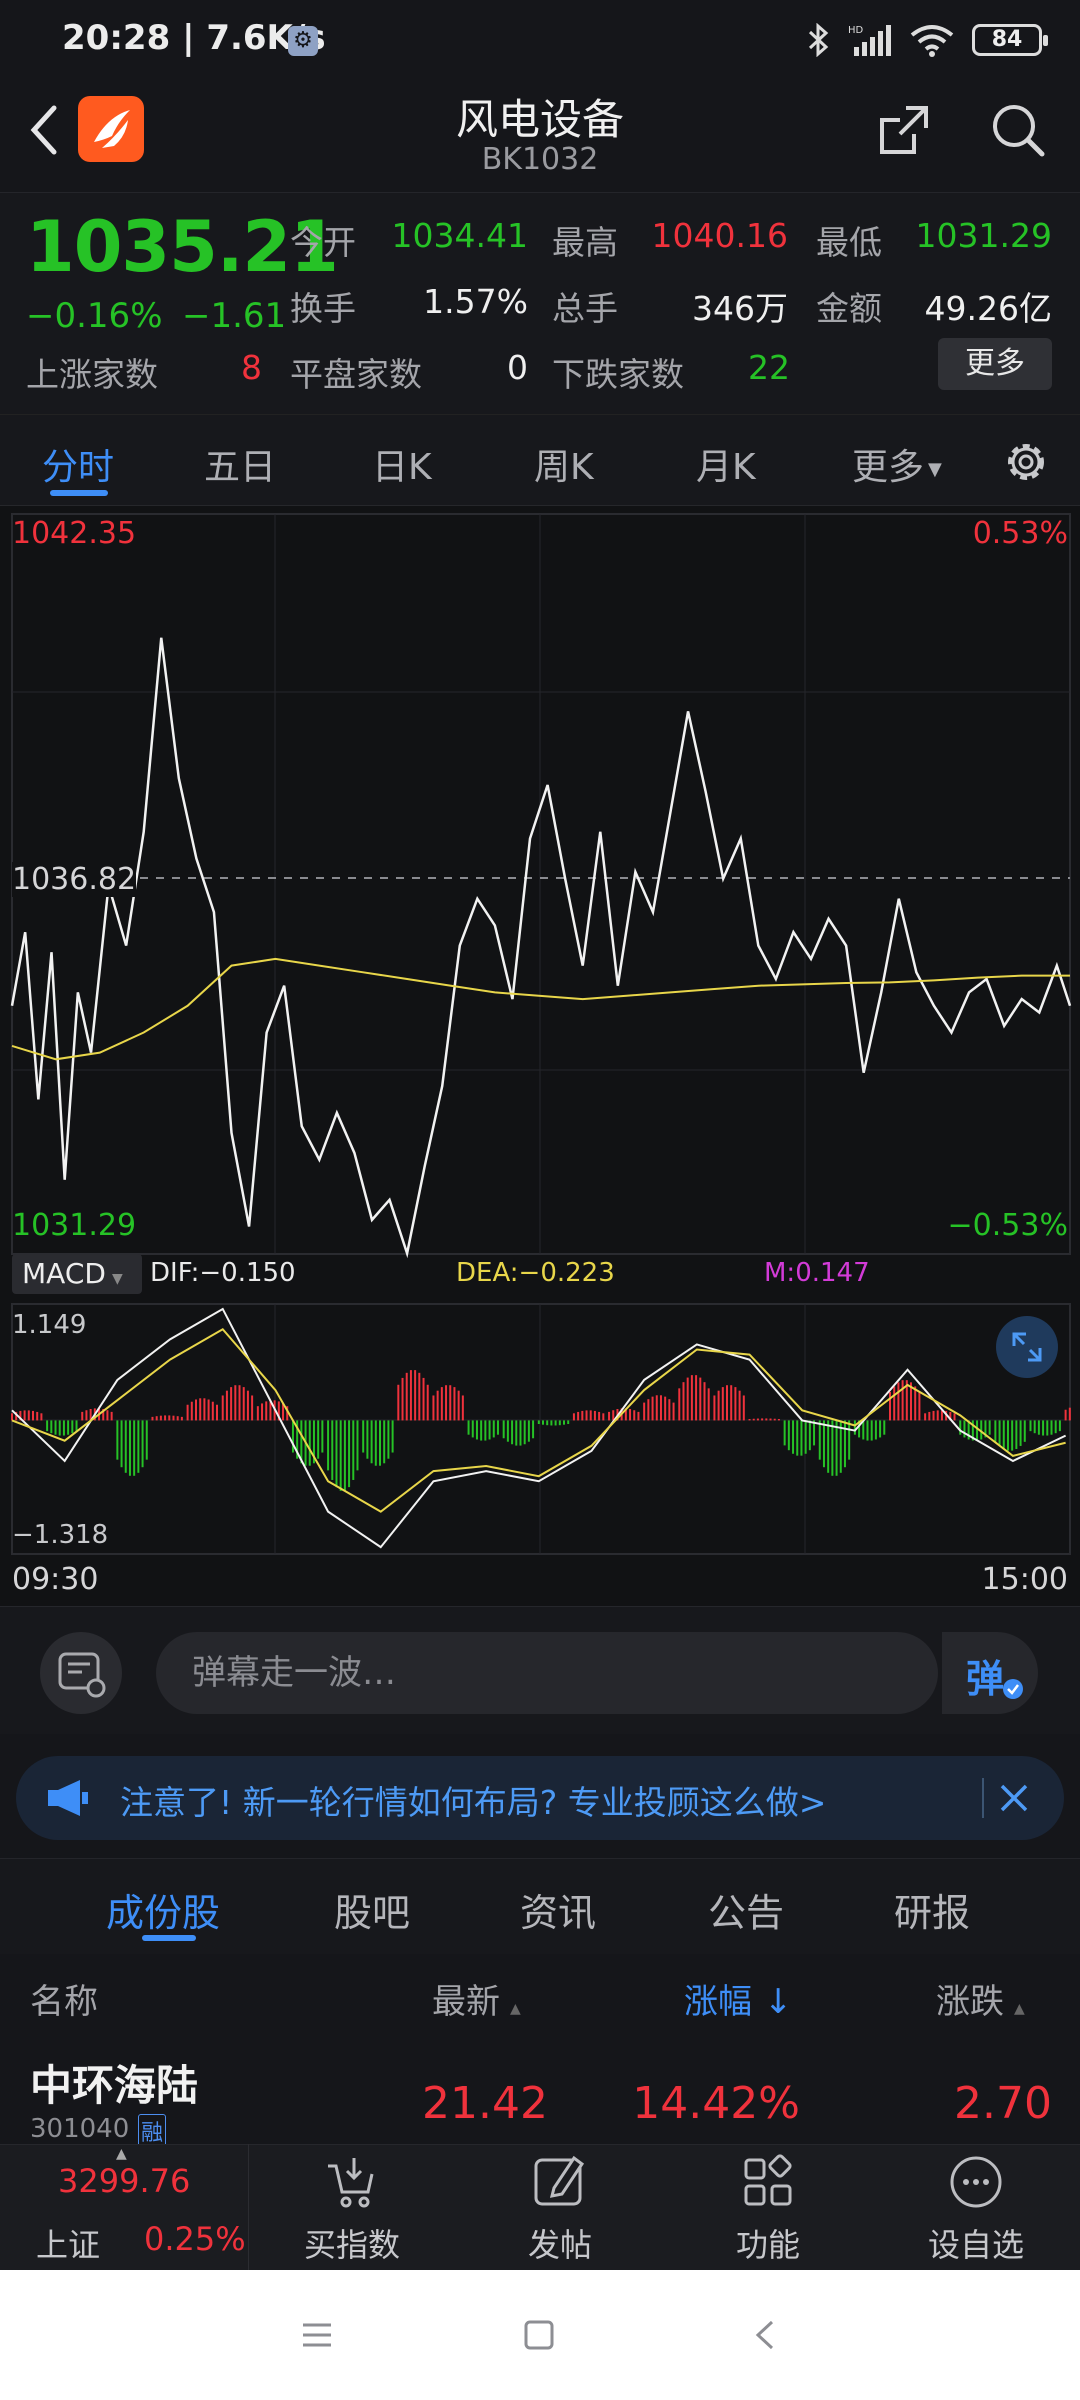 The image size is (1080, 2400). I want to click on watchlist-icon, so click(976, 2182).